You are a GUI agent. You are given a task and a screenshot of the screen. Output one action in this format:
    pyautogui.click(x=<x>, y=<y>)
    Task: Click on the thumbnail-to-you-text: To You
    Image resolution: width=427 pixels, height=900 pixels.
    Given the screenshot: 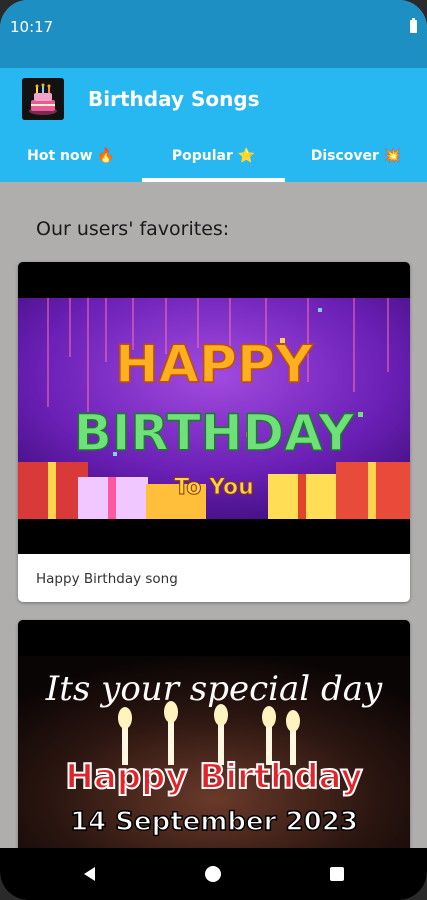 What is the action you would take?
    pyautogui.click(x=214, y=487)
    